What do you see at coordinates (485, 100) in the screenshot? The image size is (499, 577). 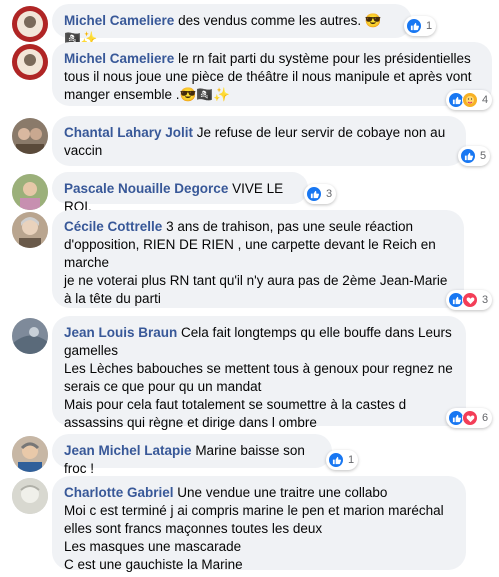 I see `reaction-count: 4` at bounding box center [485, 100].